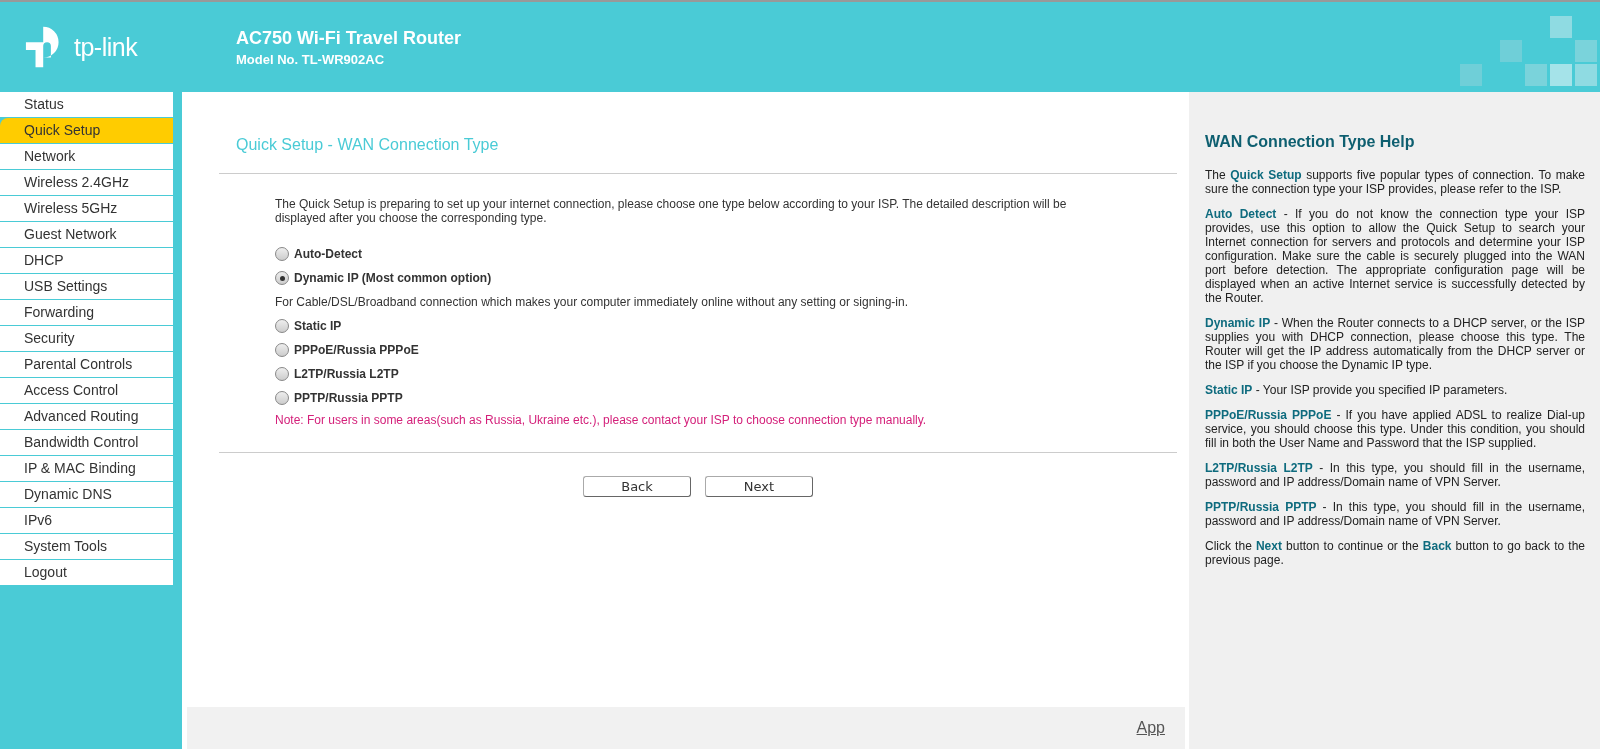 This screenshot has height=749, width=1600. I want to click on menu-item: Parental Controls, so click(86, 365).